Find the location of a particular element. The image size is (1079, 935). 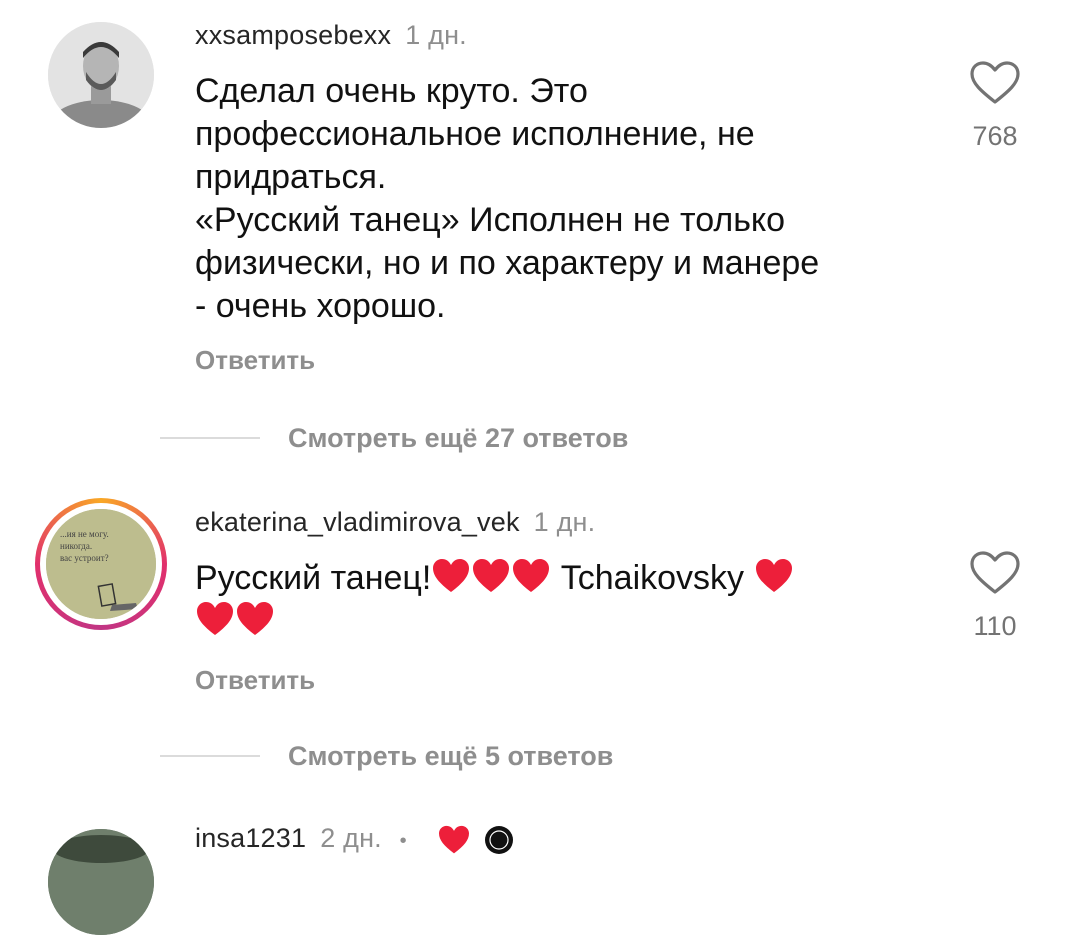

comment-text-part: Tchaikovsky is located at coordinates (652, 578).